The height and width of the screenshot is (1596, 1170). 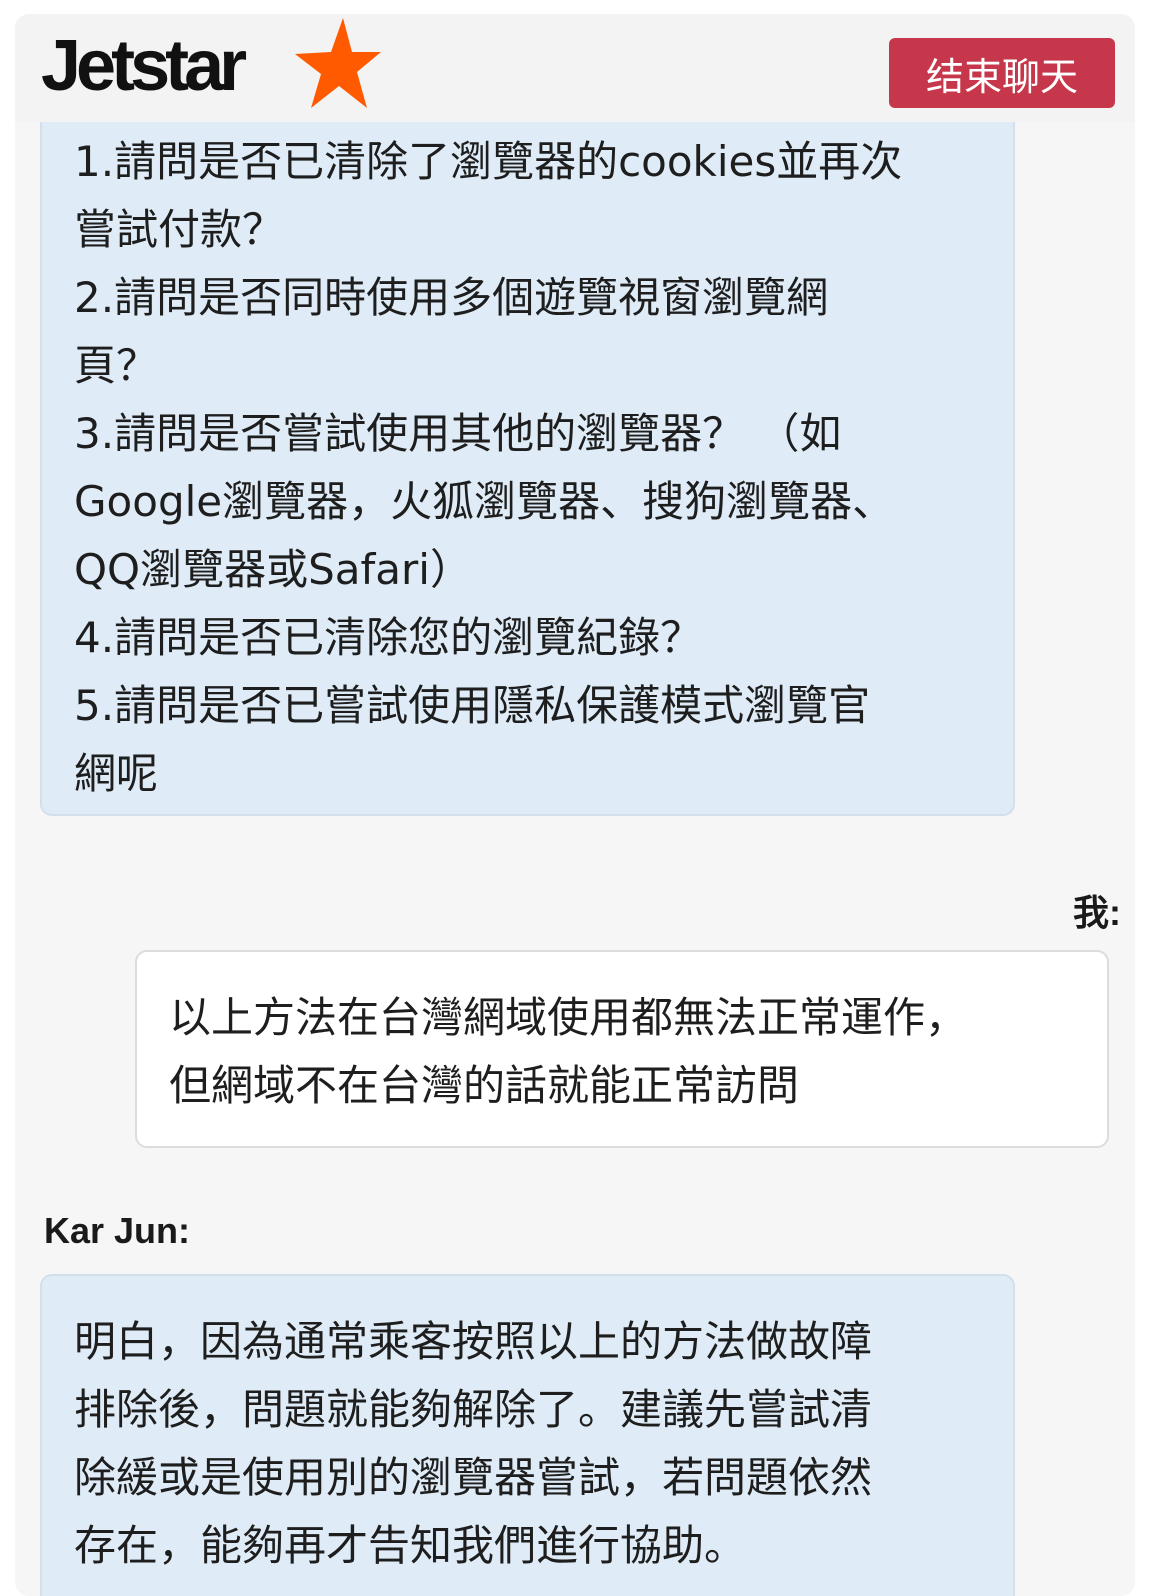 I want to click on message-line: 排除後，問題就能夠解除了。建議先嘗試清, so click(x=473, y=1409).